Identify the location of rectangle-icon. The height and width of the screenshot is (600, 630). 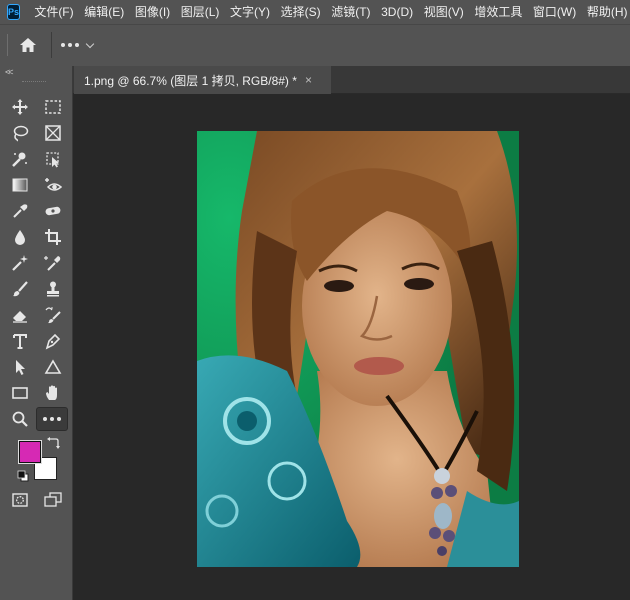
(20, 393).